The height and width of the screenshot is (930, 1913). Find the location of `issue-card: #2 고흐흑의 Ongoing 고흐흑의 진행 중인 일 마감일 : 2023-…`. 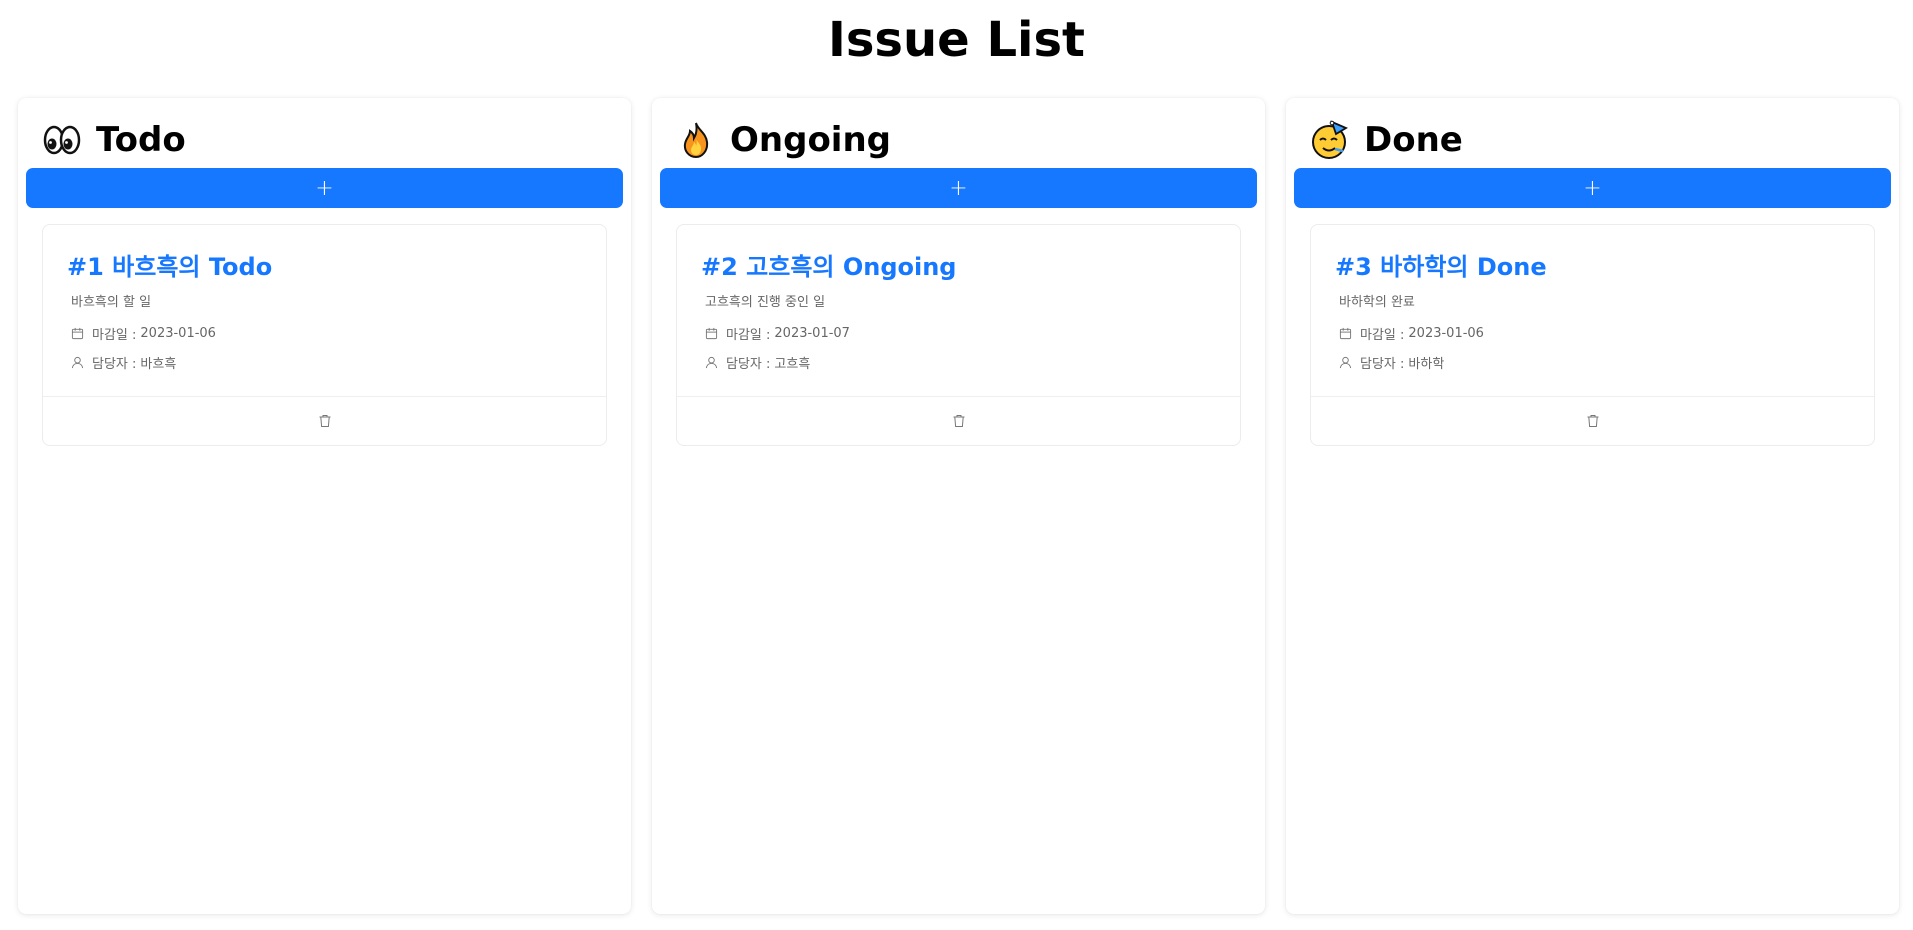

issue-card: #2 고흐흑의 Ongoing 고흐흑의 진행 중인 일 마감일 : 2023-… is located at coordinates (958, 335).